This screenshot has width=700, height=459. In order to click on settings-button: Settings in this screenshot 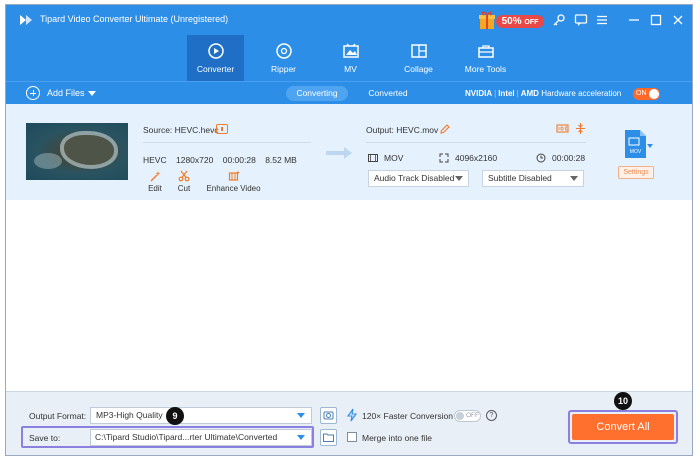, I will do `click(636, 172)`.